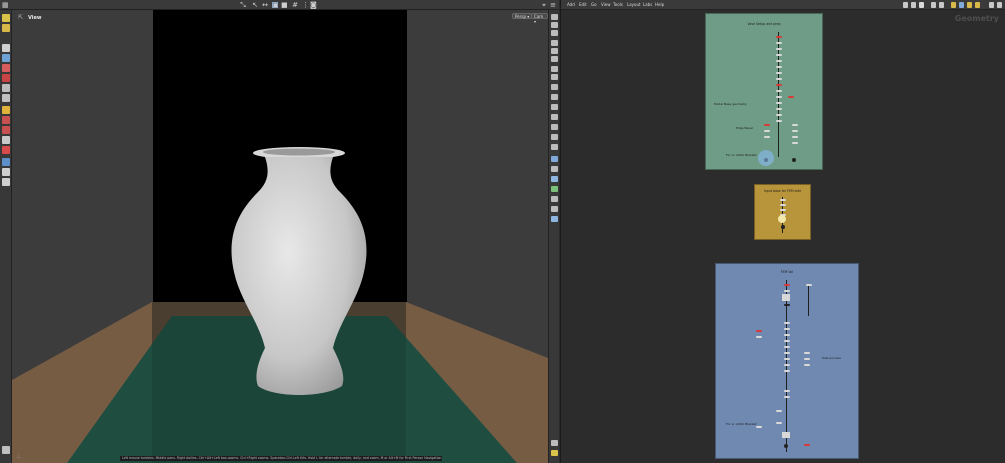 The height and width of the screenshot is (463, 1005). Describe the element at coordinates (961, 5) in the screenshot. I see `network-box-icon` at that location.